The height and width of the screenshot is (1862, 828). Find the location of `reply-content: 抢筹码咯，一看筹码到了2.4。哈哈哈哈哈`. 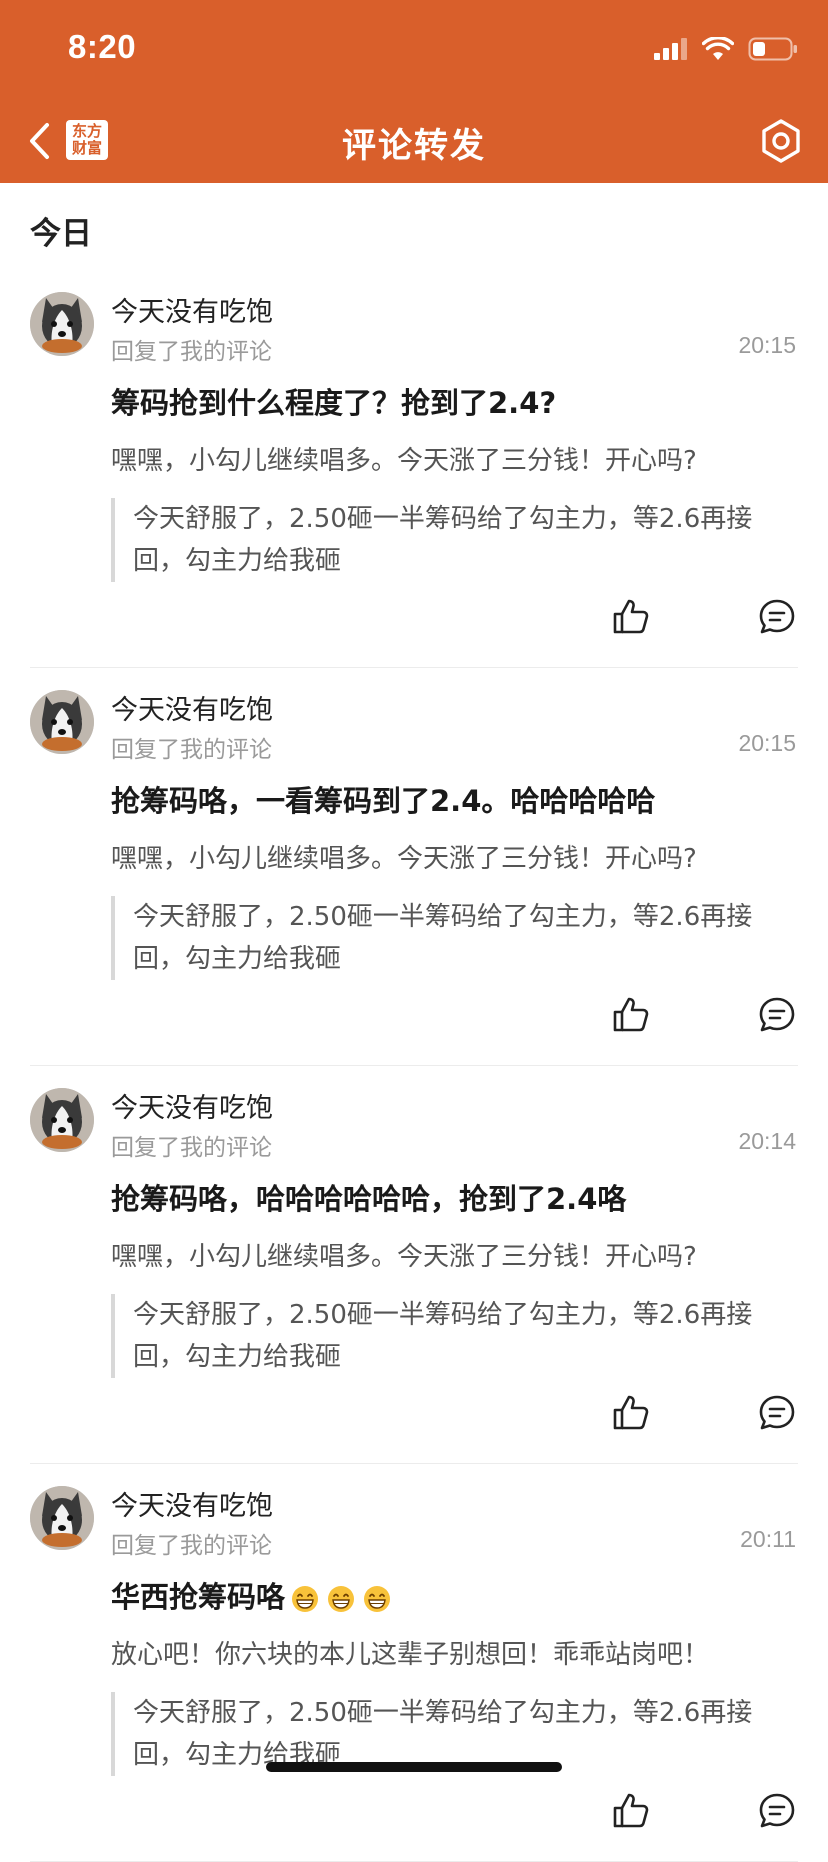

reply-content: 抢筹码咯，一看筹码到了2.4。哈哈哈哈哈 is located at coordinates (383, 799).